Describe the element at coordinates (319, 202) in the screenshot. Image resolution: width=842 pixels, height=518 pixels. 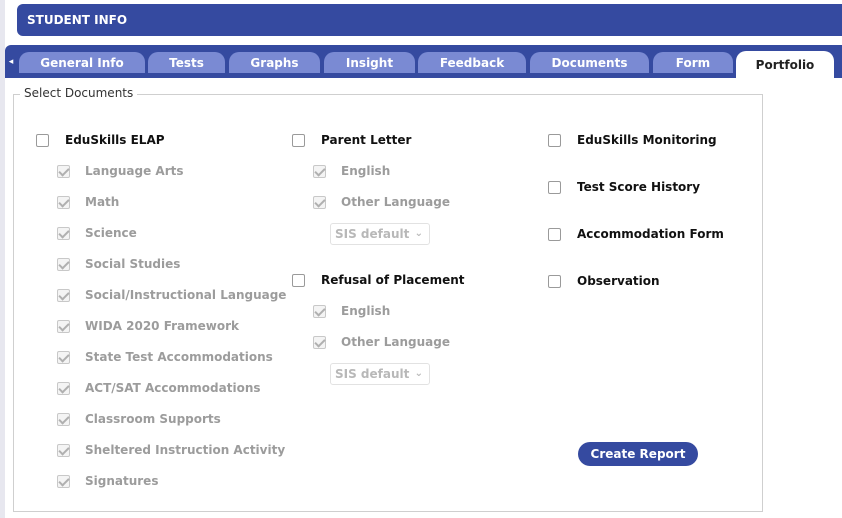
I see `checkbox-parent-letter-other-language` at that location.